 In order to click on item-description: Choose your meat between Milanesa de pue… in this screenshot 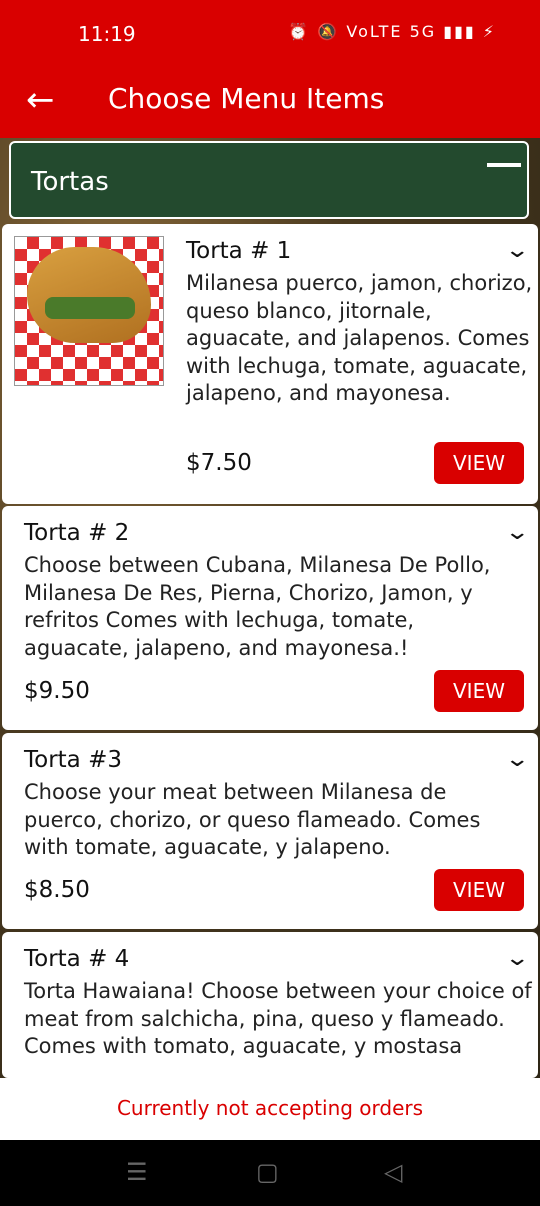, I will do `click(252, 819)`.